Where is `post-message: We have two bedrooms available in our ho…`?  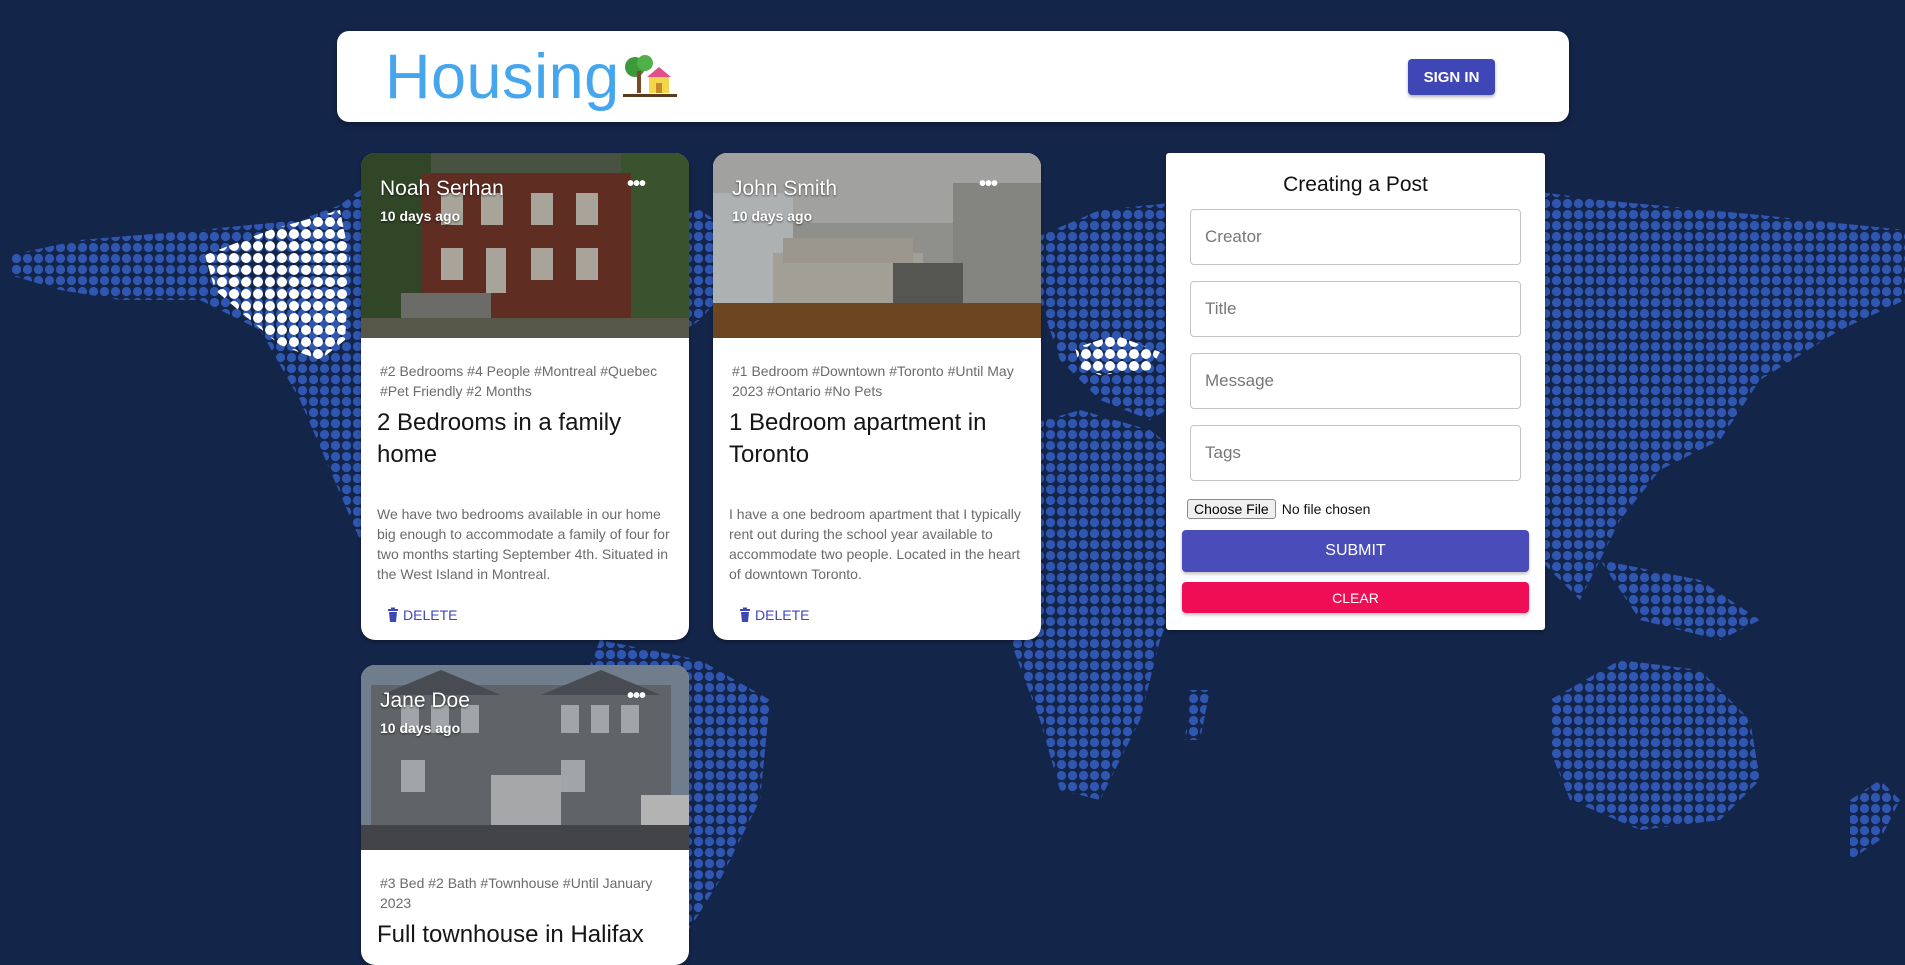 post-message: We have two bedrooms available in our ho… is located at coordinates (523, 544).